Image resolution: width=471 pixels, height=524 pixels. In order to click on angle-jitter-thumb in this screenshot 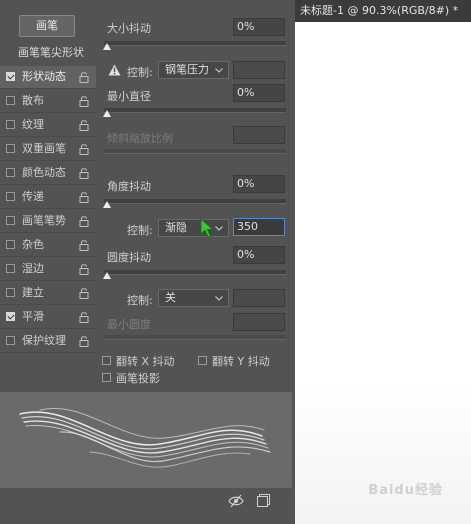, I will do `click(107, 204)`.